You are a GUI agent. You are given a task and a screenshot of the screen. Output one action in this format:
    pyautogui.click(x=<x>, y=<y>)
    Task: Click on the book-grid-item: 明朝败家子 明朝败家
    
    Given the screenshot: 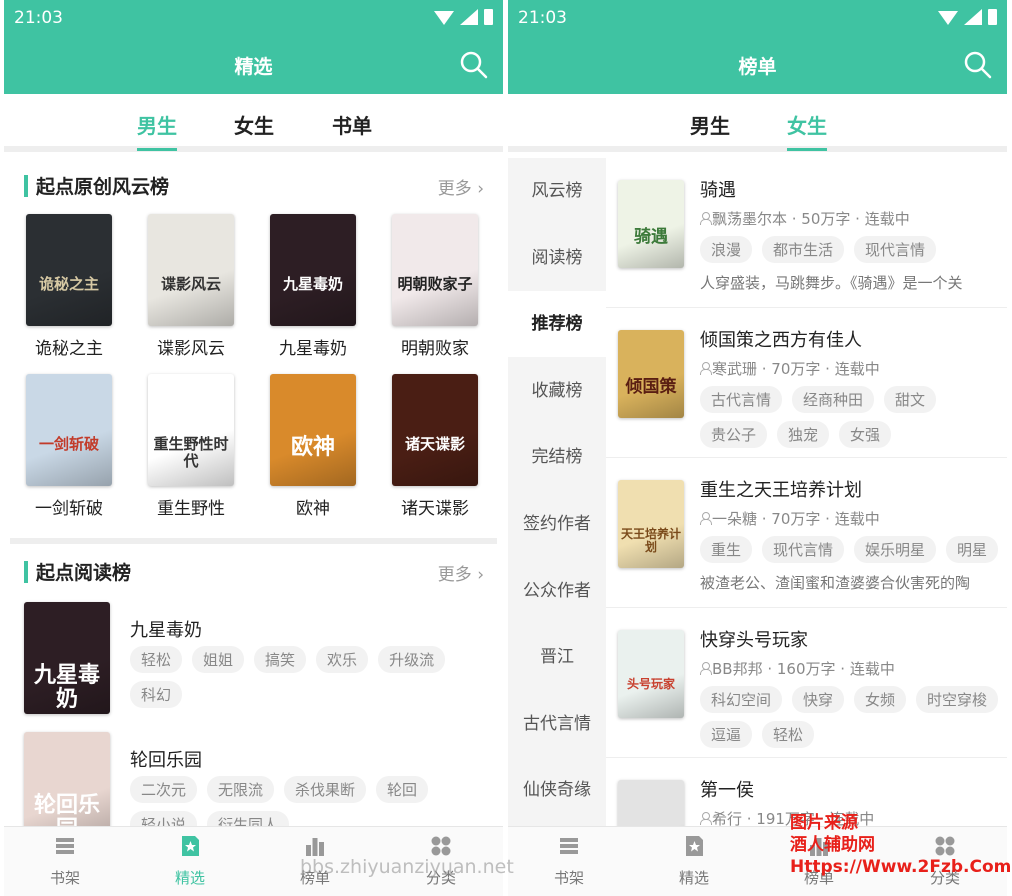 What is the action you would take?
    pyautogui.click(x=435, y=286)
    